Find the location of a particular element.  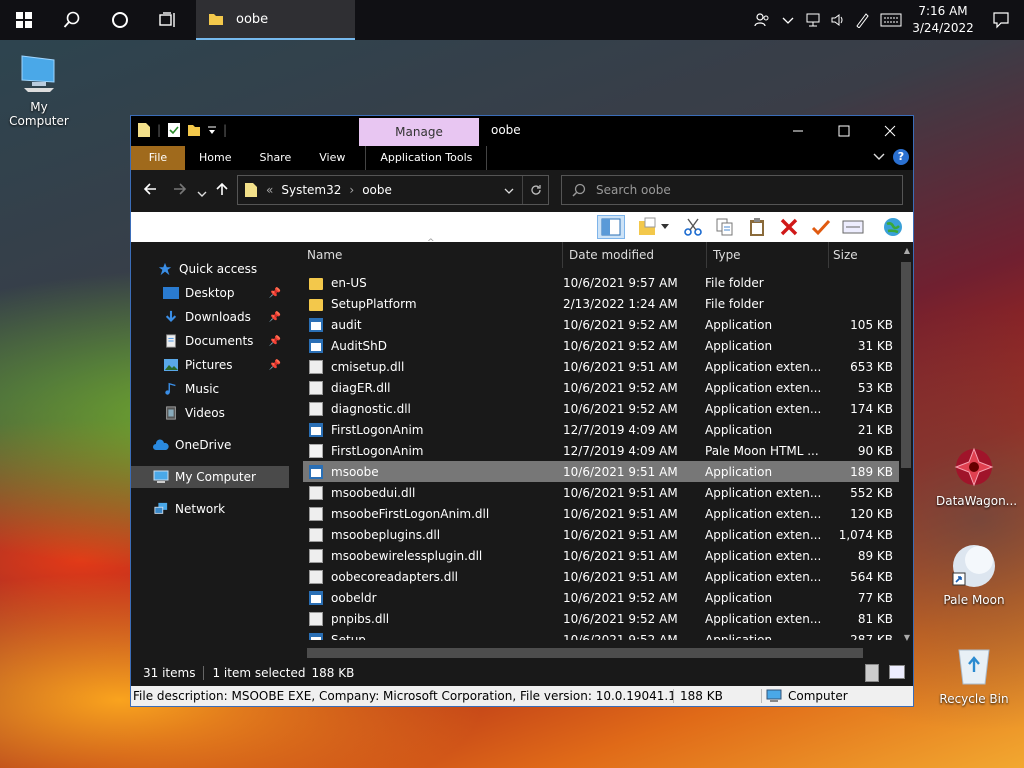

notifications-button is located at coordinates (1001, 20).